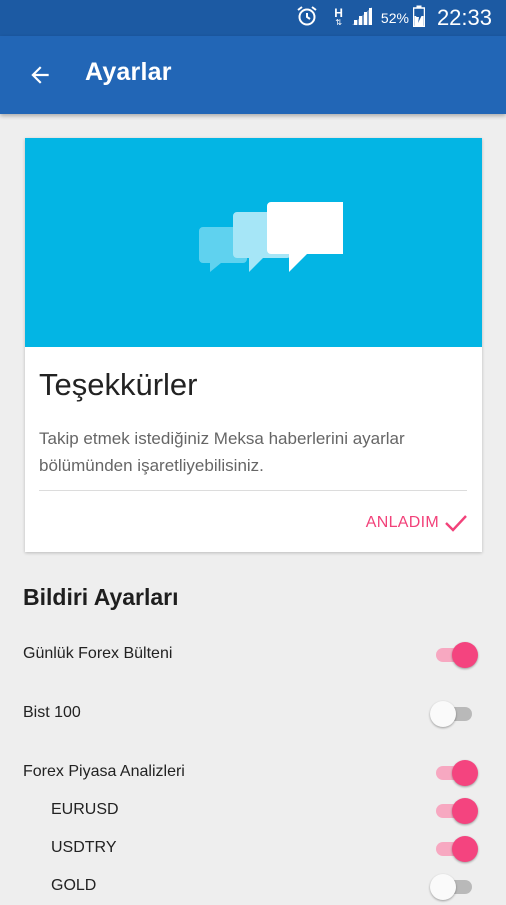 This screenshot has height=905, width=506. What do you see at coordinates (402, 522) in the screenshot?
I see `got-it-label: ANLADIM` at bounding box center [402, 522].